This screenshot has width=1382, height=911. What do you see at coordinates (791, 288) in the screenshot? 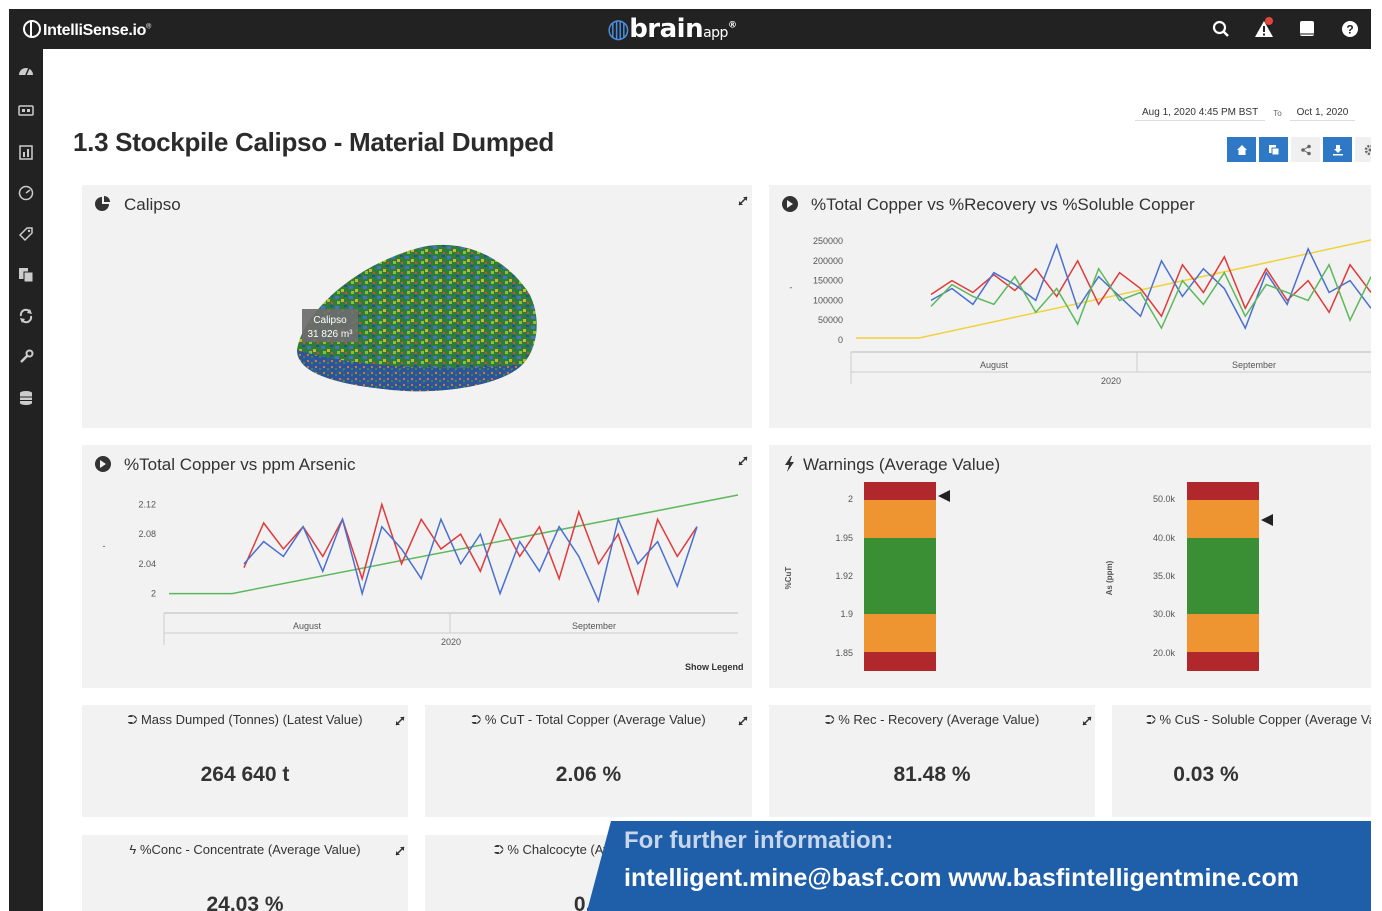
I see `y-axis-label: -` at bounding box center [791, 288].